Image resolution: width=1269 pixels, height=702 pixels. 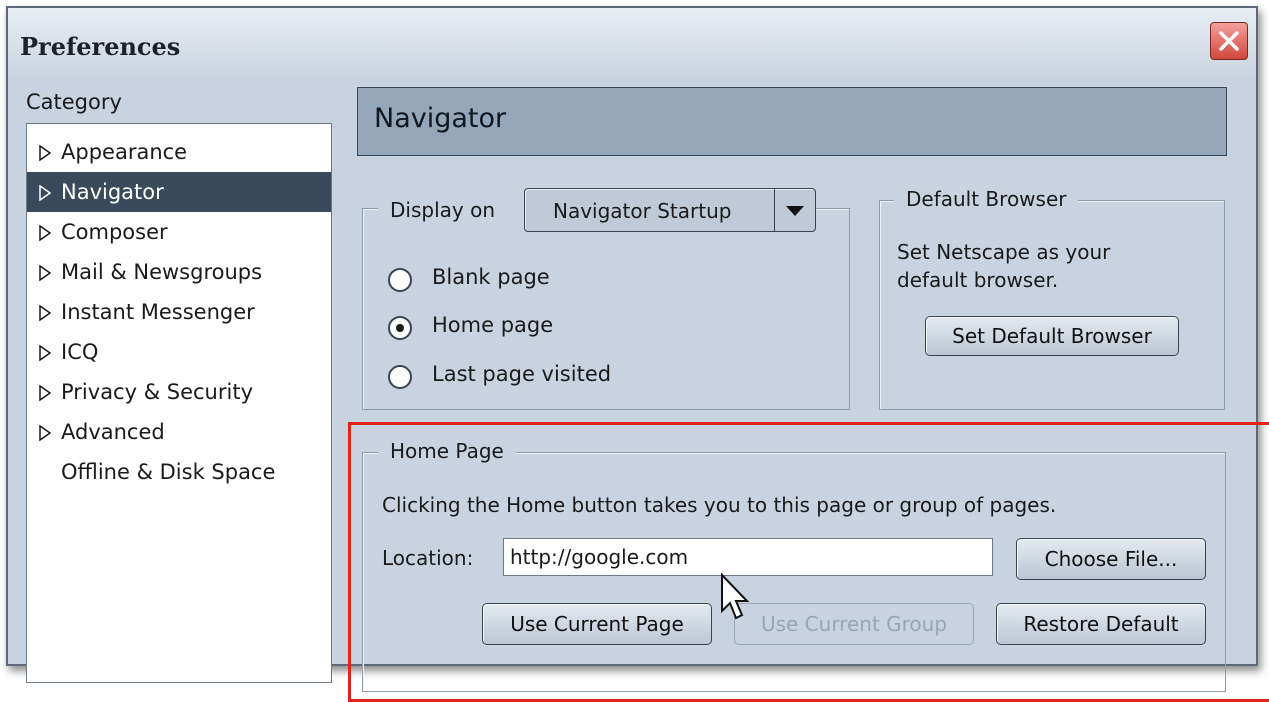 I want to click on category-label-appearance: Appearance, so click(x=124, y=152).